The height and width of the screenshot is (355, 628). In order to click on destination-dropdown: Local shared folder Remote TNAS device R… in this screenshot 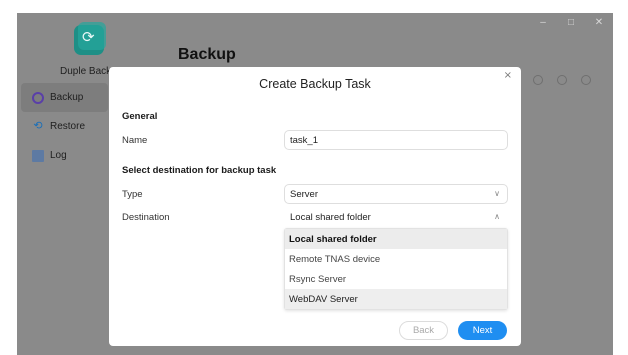, I will do `click(396, 269)`.